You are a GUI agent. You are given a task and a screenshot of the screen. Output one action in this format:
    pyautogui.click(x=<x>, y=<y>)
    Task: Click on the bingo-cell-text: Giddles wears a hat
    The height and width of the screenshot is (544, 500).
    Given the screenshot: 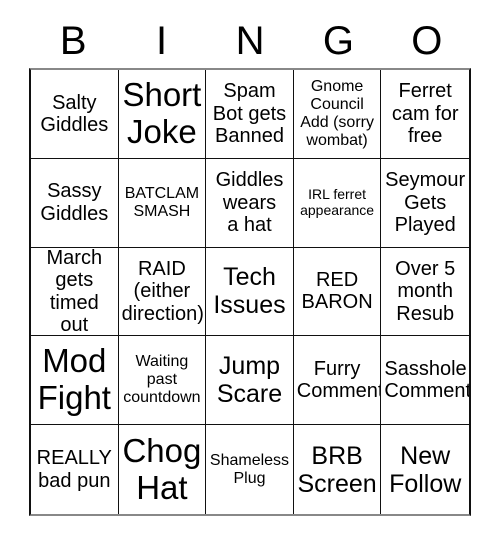 What is the action you would take?
    pyautogui.click(x=249, y=202)
    